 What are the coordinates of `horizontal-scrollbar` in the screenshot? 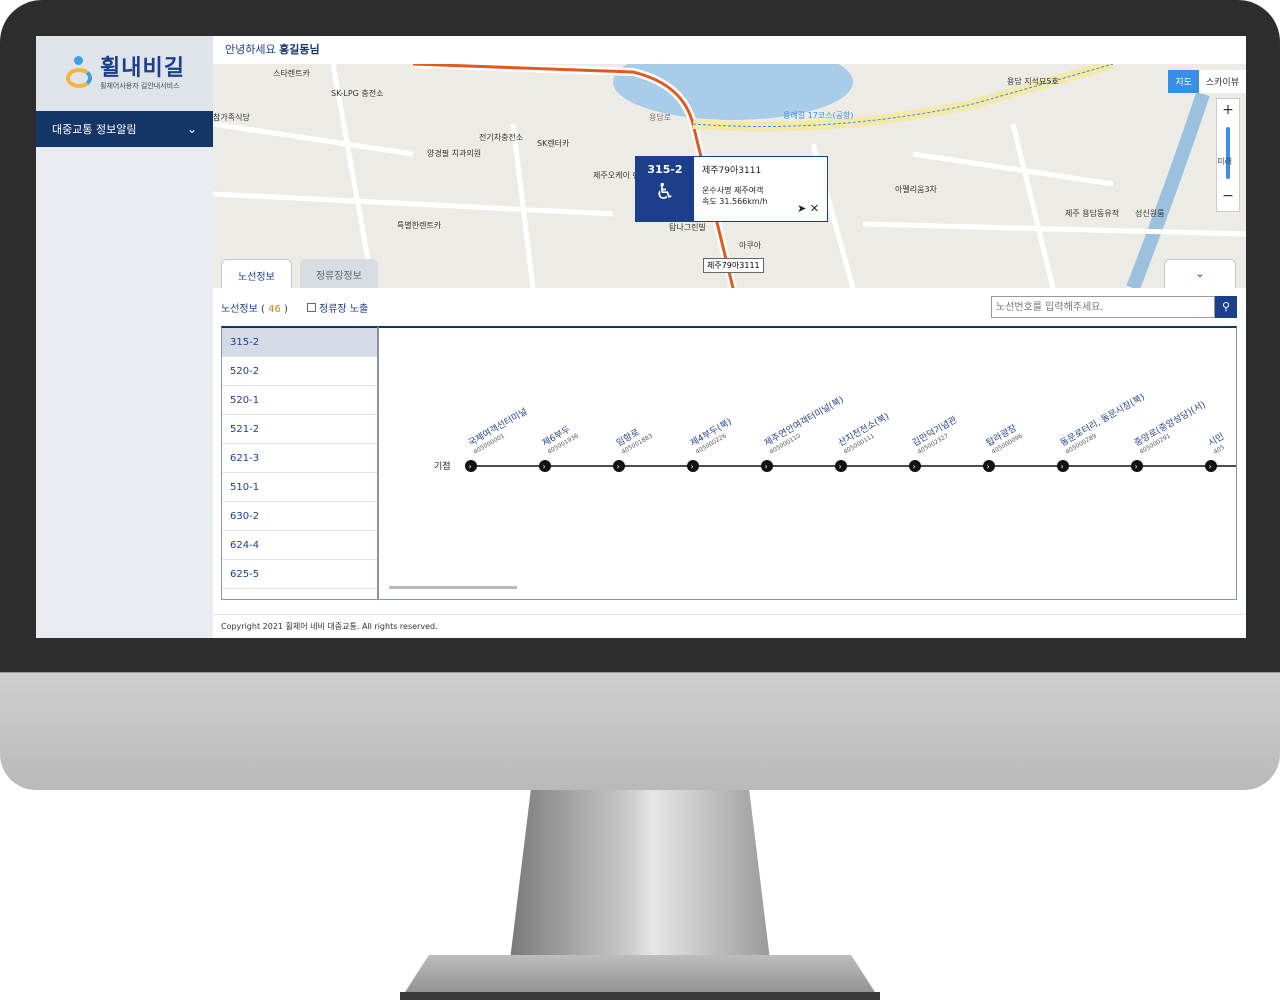 It's located at (453, 587).